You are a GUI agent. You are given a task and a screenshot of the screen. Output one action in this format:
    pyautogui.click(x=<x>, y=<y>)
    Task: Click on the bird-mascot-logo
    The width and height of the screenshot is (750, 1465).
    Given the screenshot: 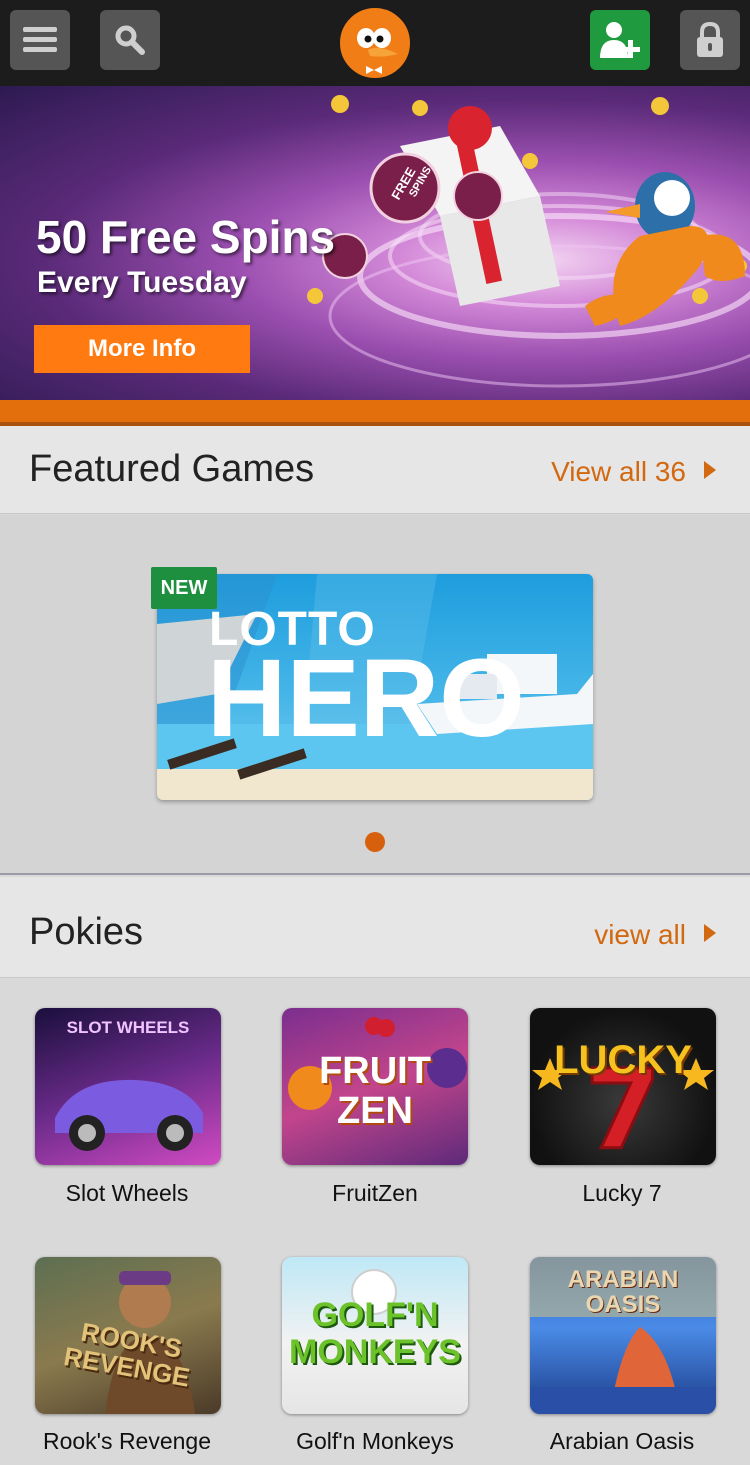 What is the action you would take?
    pyautogui.click(x=375, y=43)
    